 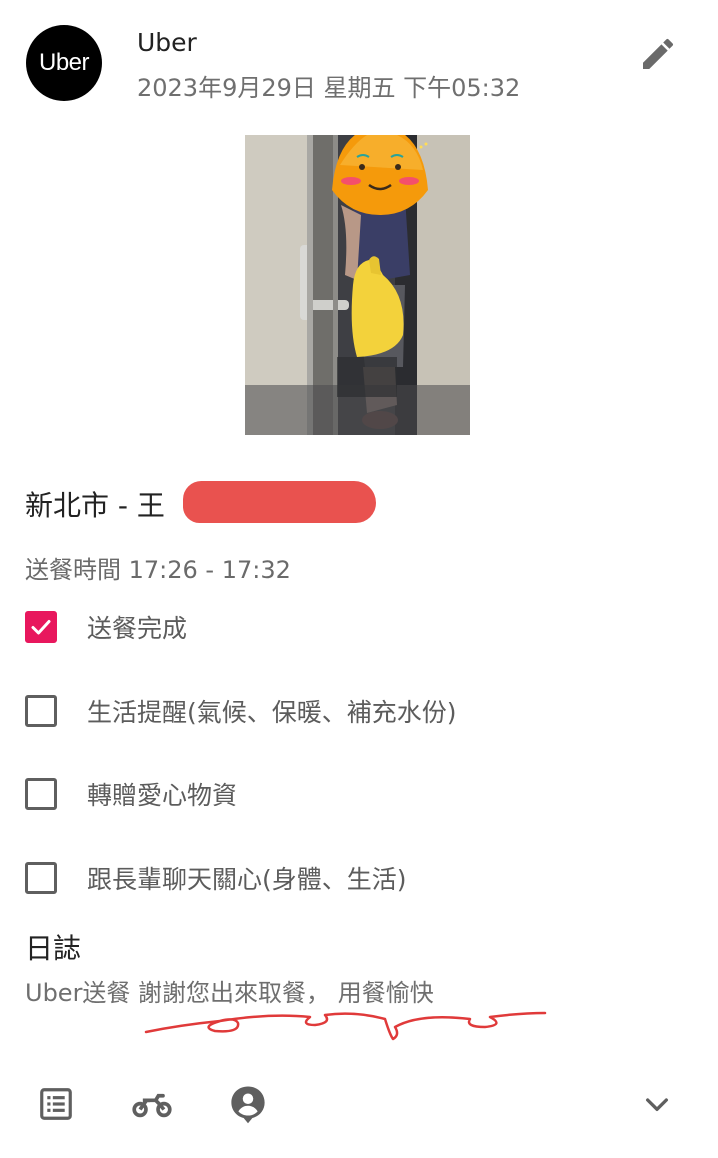 I want to click on list-icon, so click(x=56, y=1104).